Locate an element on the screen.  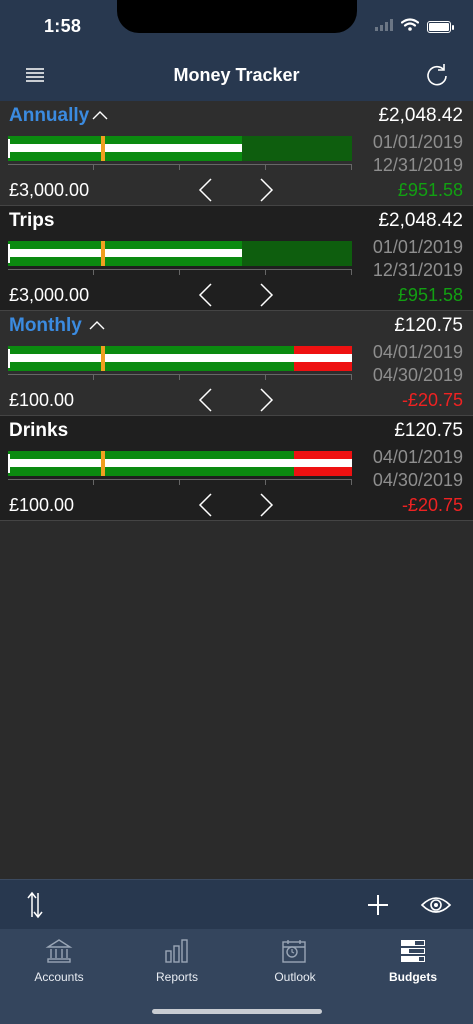
battery-icon is located at coordinates (440, 27).